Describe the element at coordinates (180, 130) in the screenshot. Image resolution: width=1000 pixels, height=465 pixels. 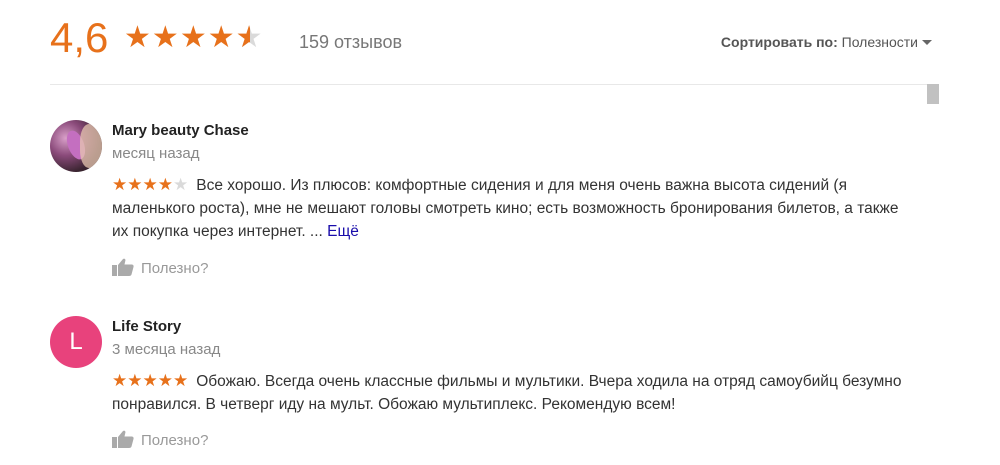
I see `review-author: Mary beauty Chase` at that location.